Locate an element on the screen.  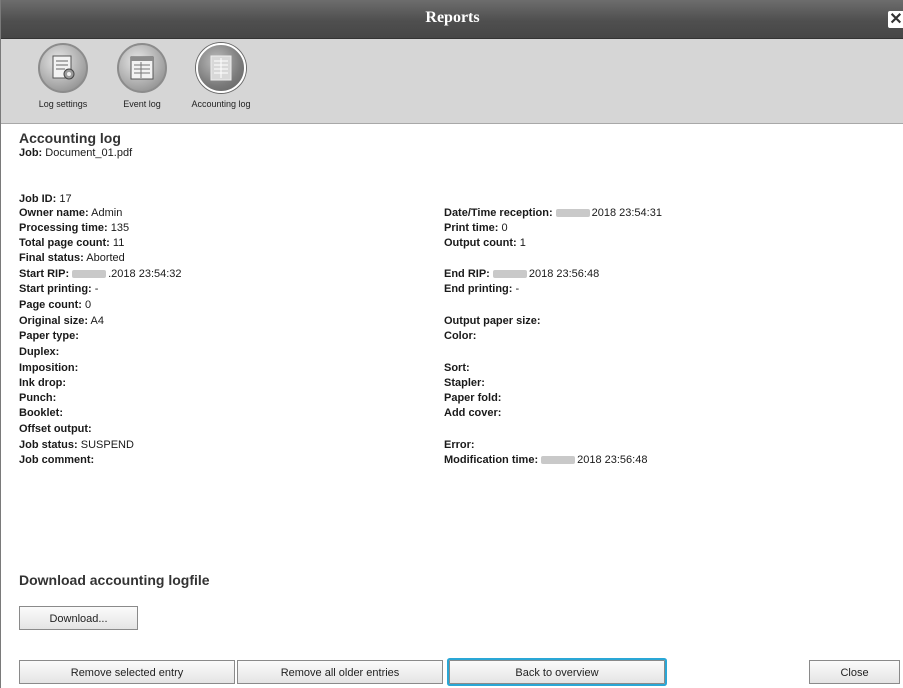
remove-selected-entry-button: Remove selected entry is located at coordinates (127, 672).